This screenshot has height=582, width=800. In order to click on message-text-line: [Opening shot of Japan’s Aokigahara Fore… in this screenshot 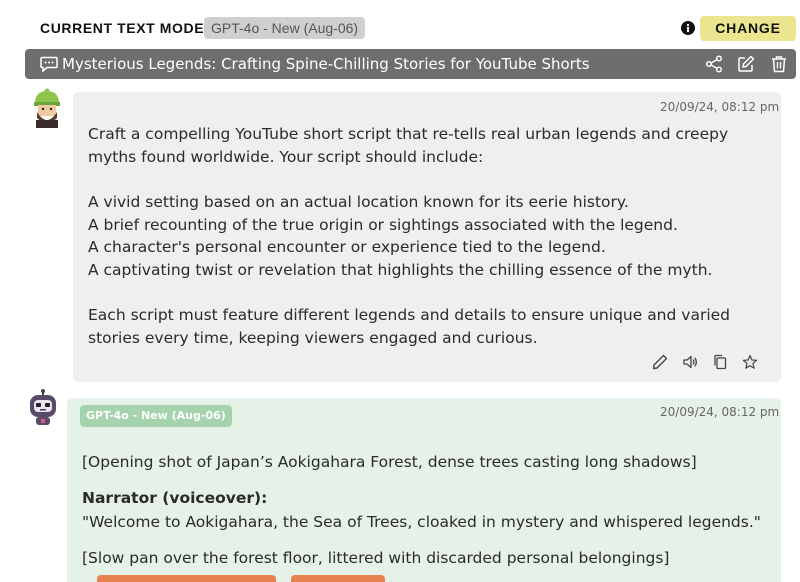, I will do `click(389, 462)`.